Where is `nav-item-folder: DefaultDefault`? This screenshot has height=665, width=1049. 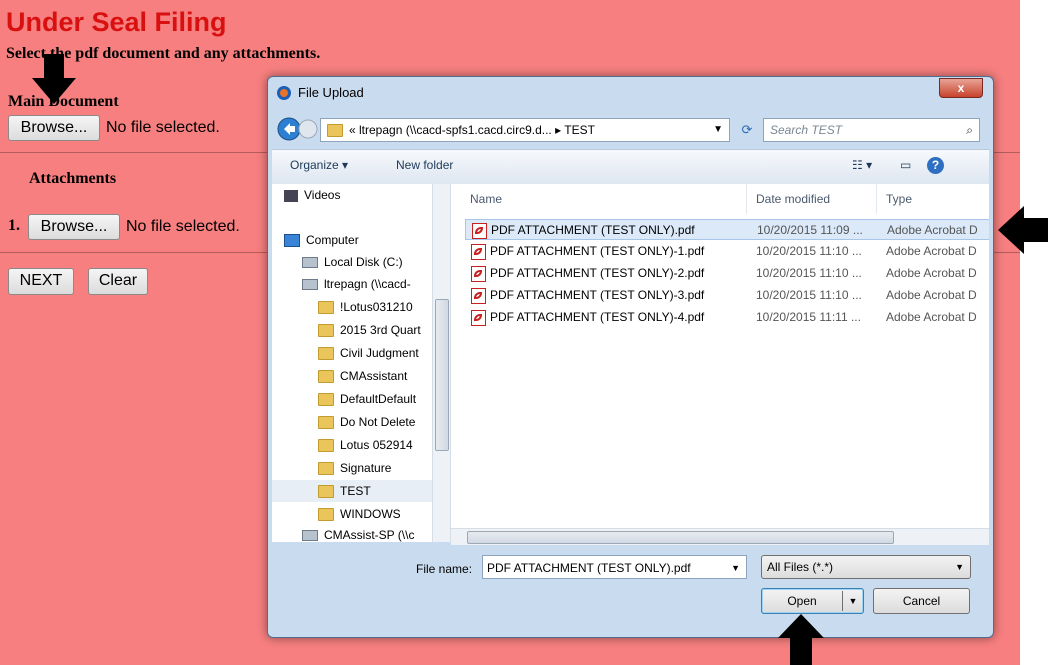 nav-item-folder: DefaultDefault is located at coordinates (367, 399).